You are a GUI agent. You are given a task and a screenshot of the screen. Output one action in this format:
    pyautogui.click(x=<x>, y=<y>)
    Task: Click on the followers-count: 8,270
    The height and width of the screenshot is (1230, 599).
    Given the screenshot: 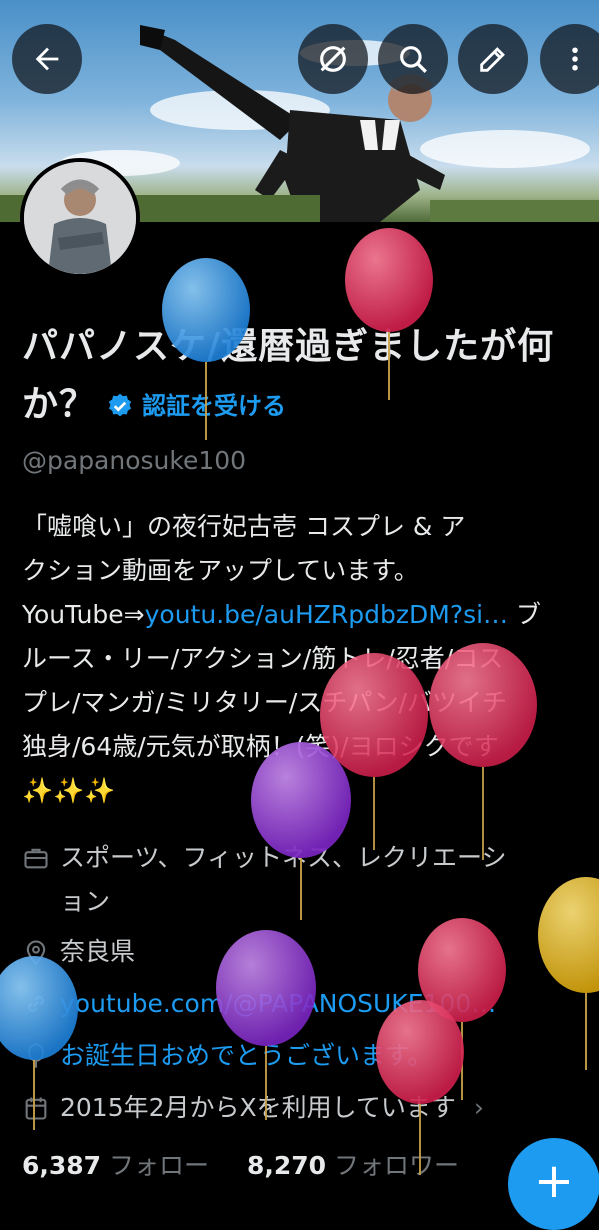 What is the action you would take?
    pyautogui.click(x=286, y=1165)
    